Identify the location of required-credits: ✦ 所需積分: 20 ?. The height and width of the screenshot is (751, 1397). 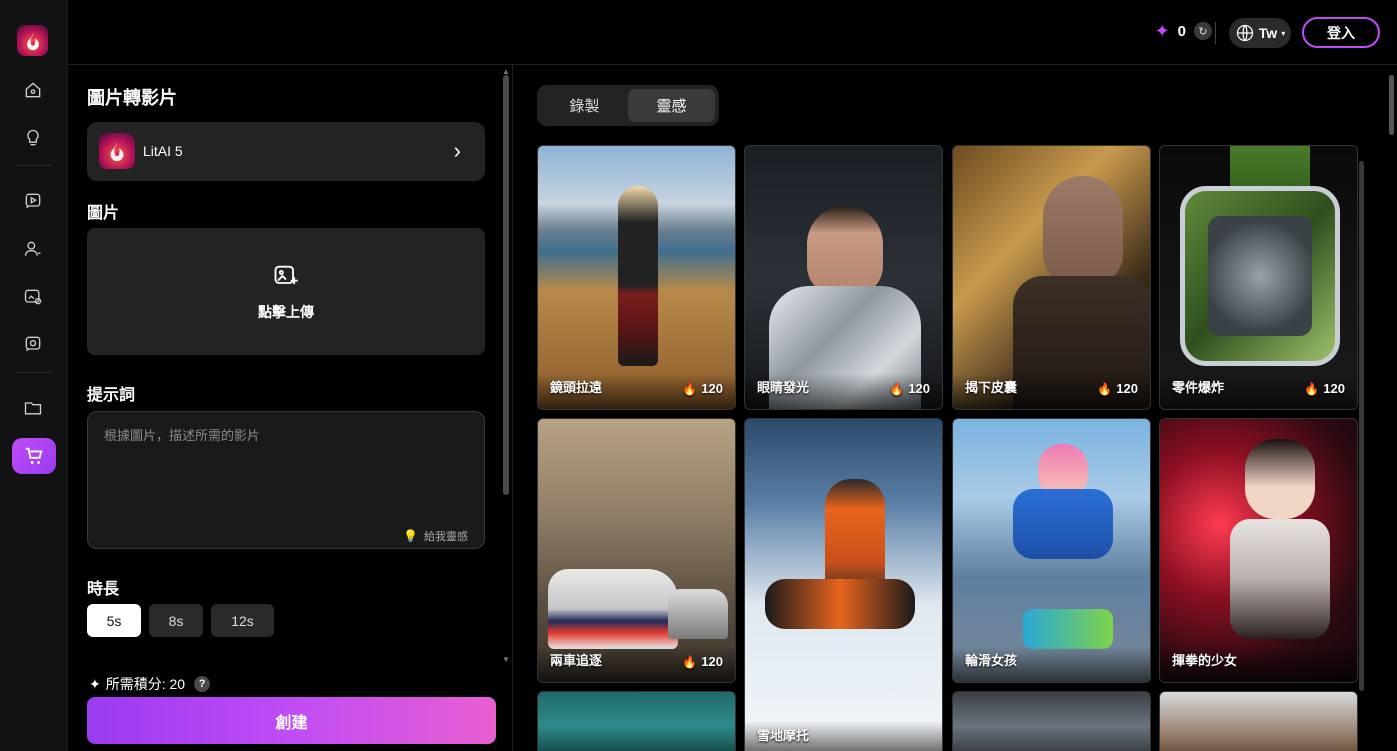
(150, 684).